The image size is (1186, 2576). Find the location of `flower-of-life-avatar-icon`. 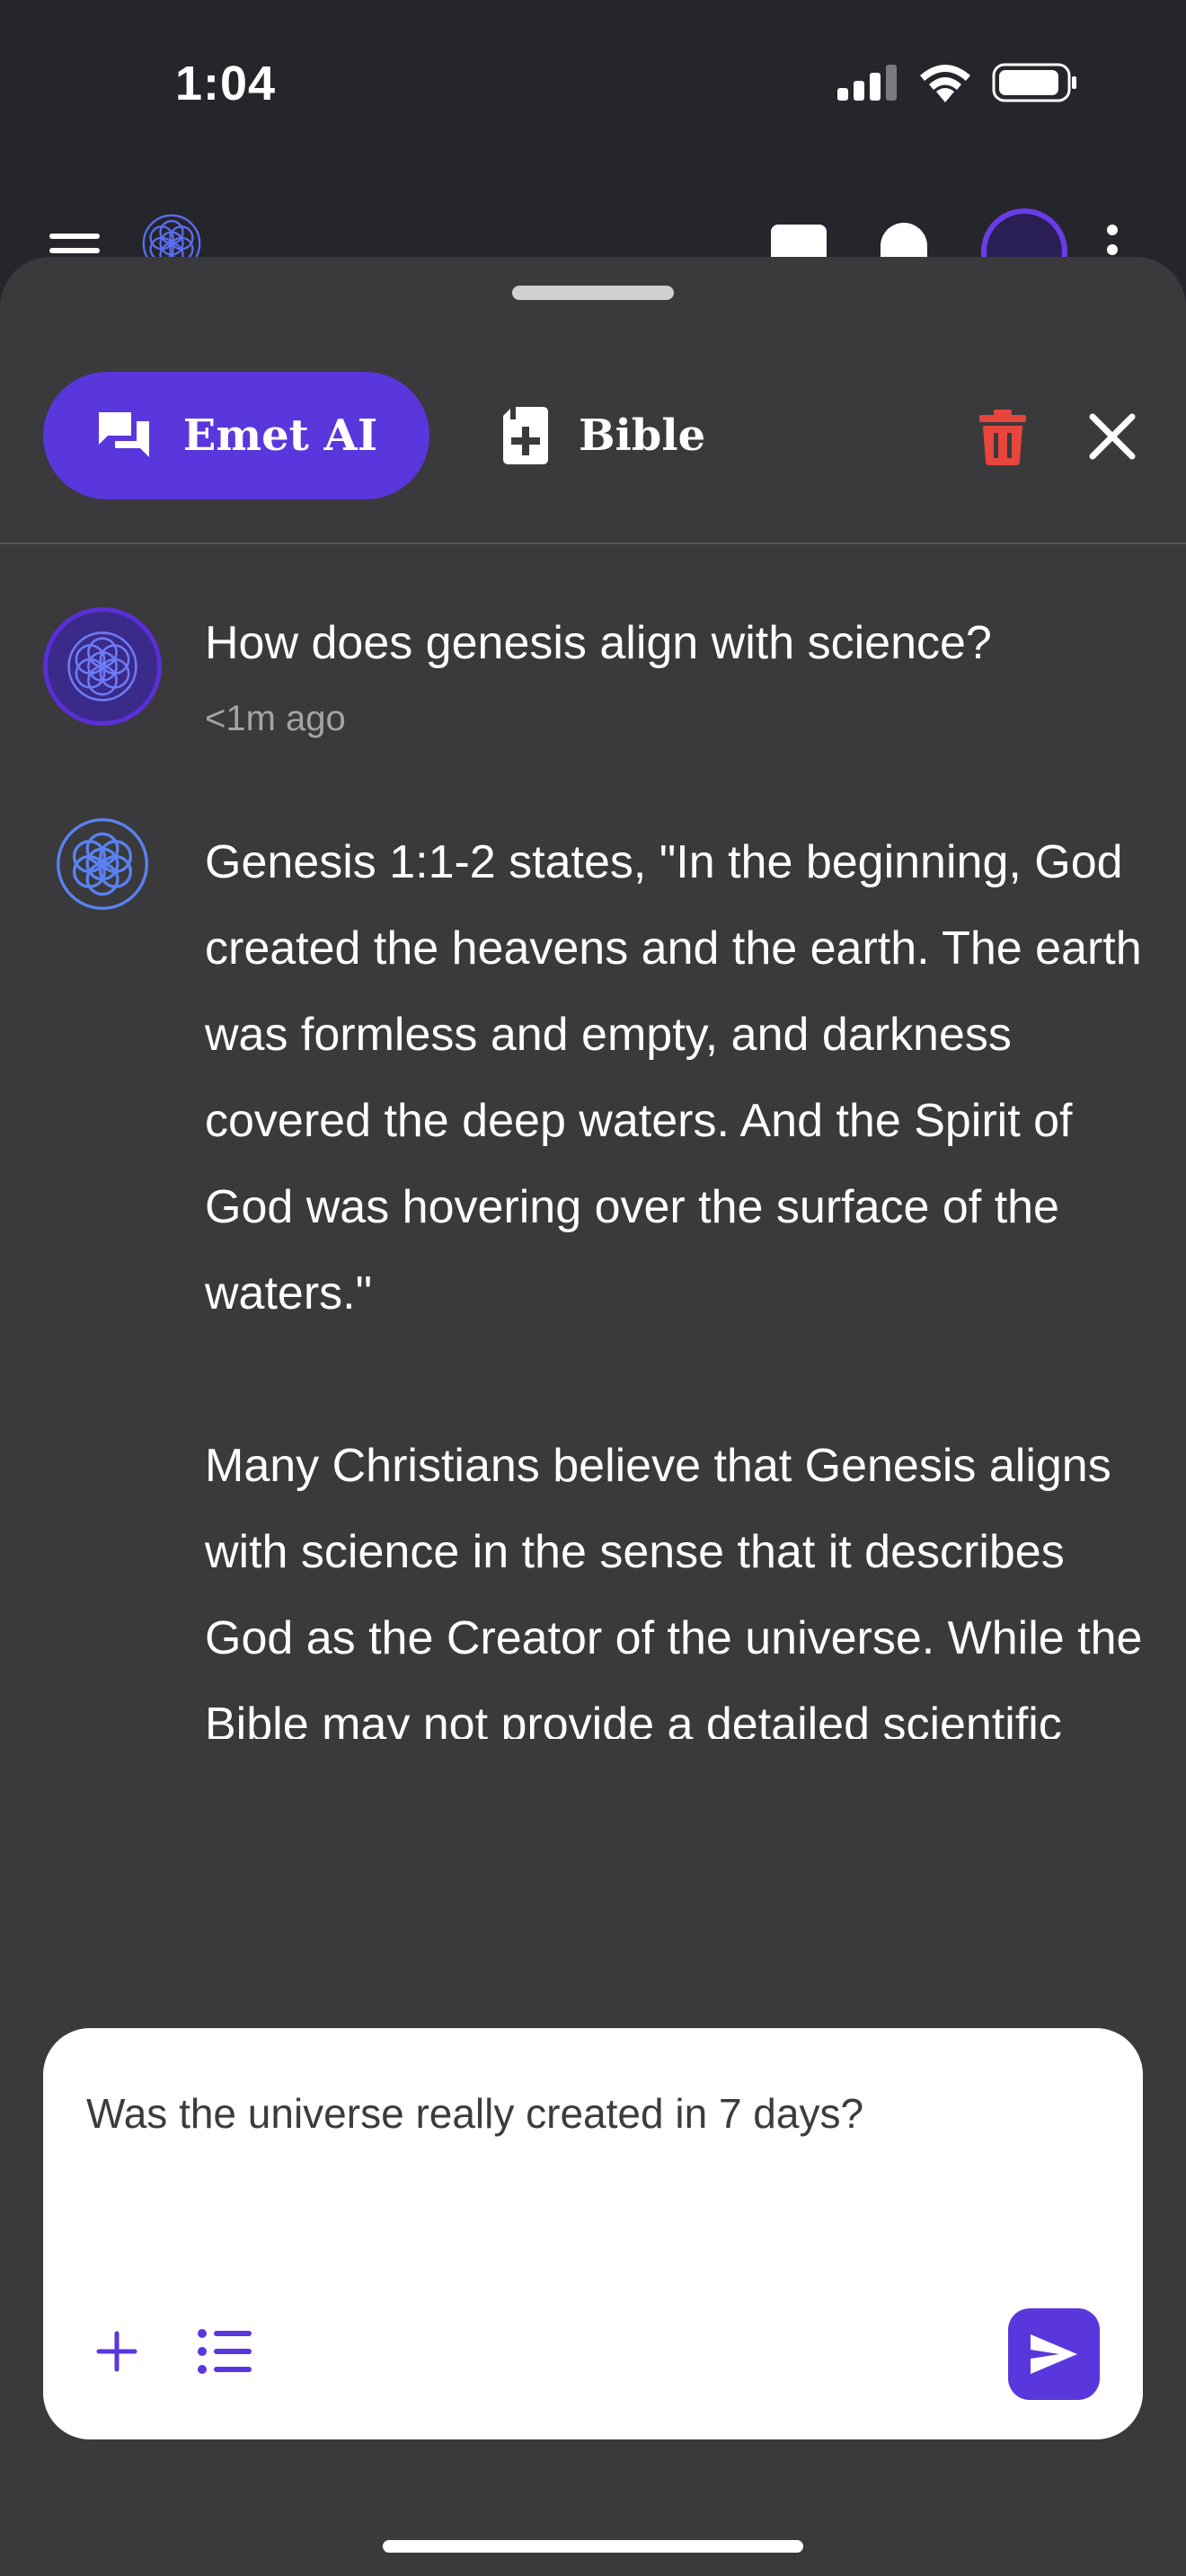

flower-of-life-avatar-icon is located at coordinates (102, 666).